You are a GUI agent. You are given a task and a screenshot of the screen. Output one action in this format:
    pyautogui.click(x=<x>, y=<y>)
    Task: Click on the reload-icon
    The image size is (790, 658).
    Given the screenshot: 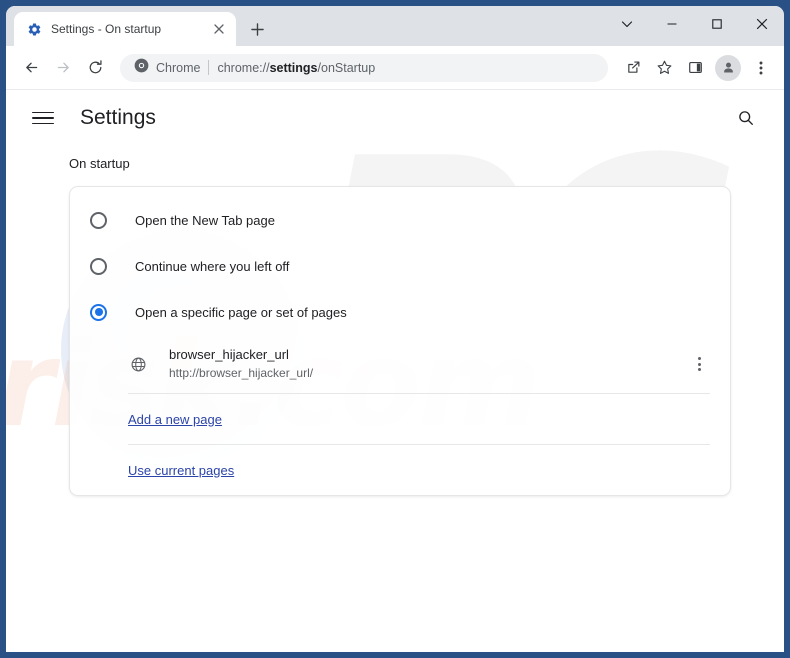 What is the action you would take?
    pyautogui.click(x=95, y=68)
    